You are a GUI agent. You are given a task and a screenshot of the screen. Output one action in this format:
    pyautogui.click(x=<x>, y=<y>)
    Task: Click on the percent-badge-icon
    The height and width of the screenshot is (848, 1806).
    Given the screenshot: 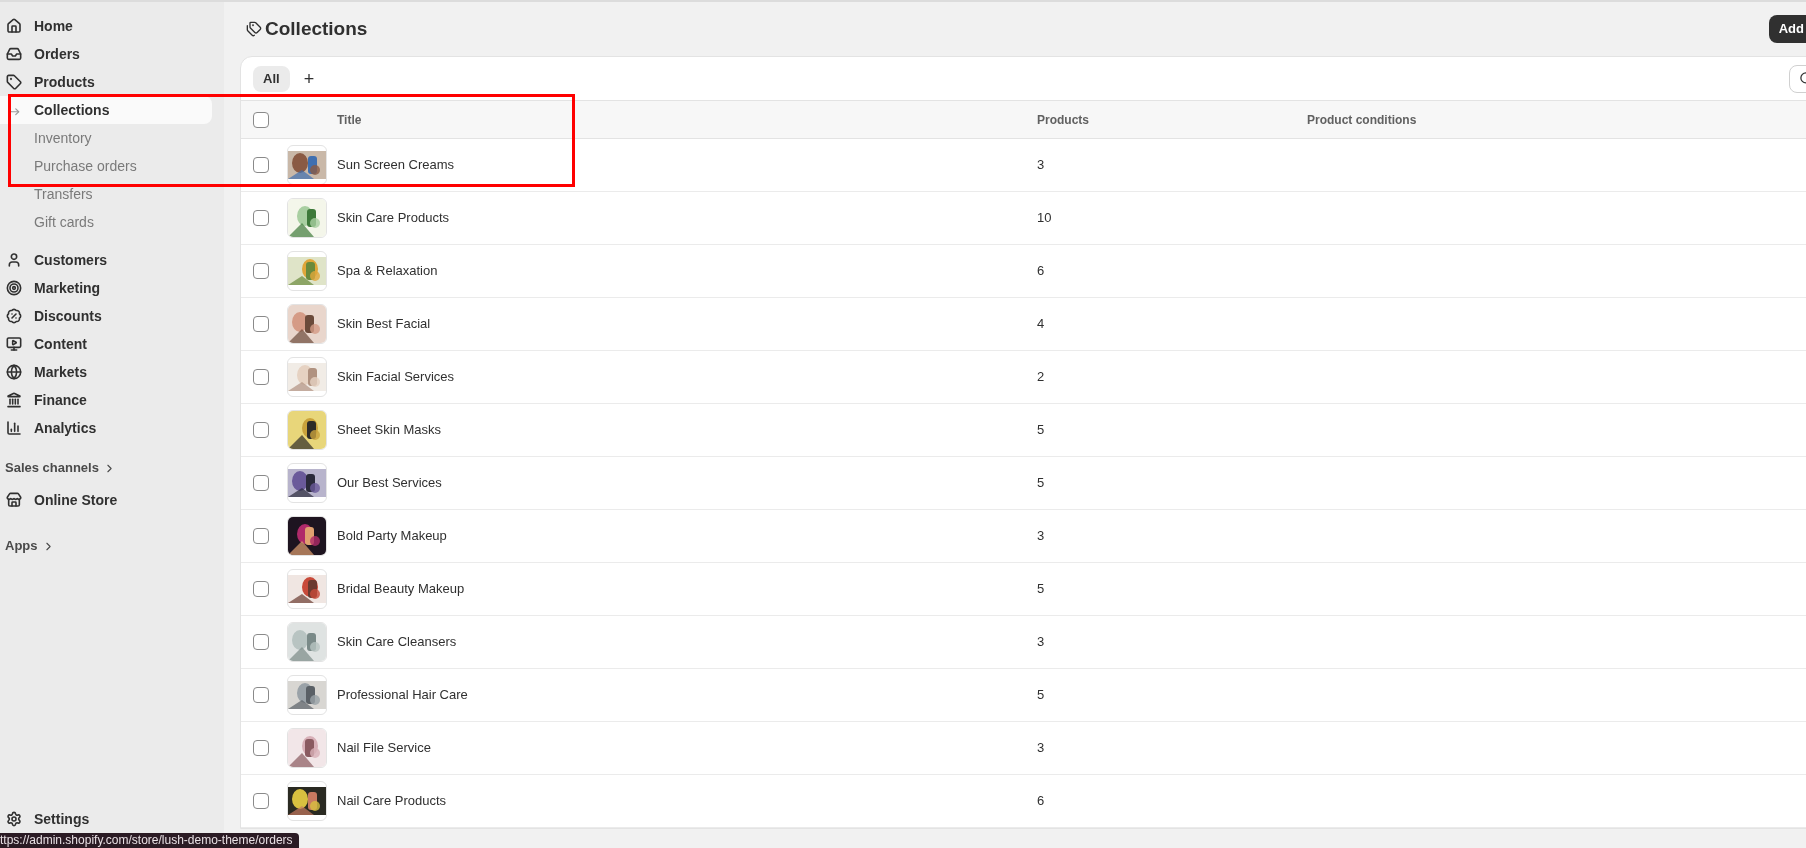 What is the action you would take?
    pyautogui.click(x=14, y=316)
    